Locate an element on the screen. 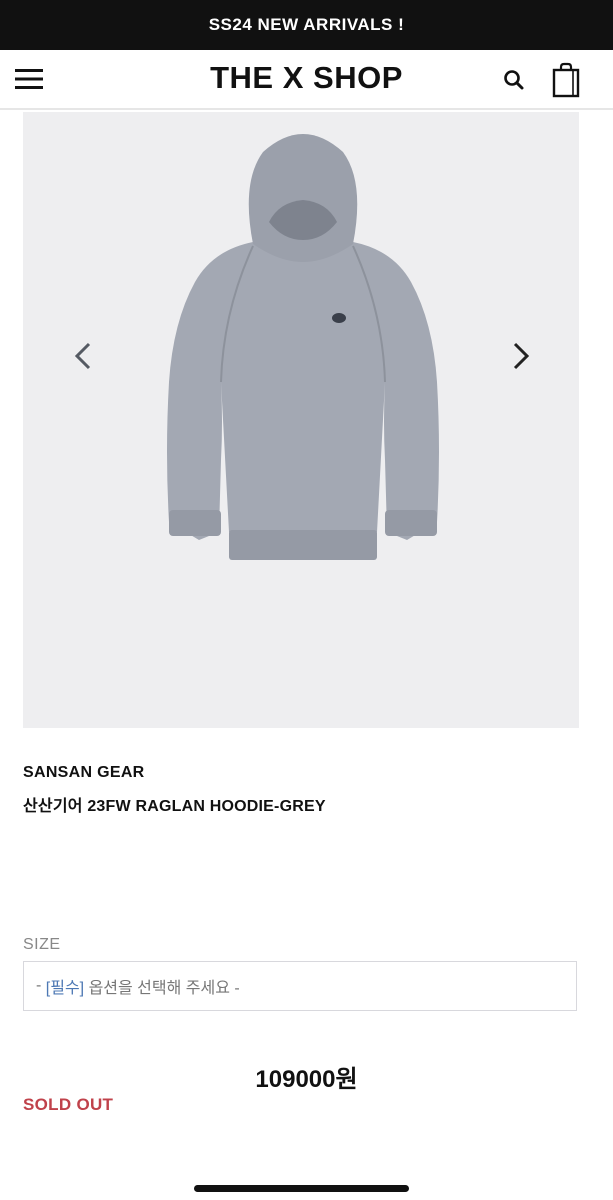 This screenshot has width=613, height=1200. product-price: 109000원 is located at coordinates (306, 1079).